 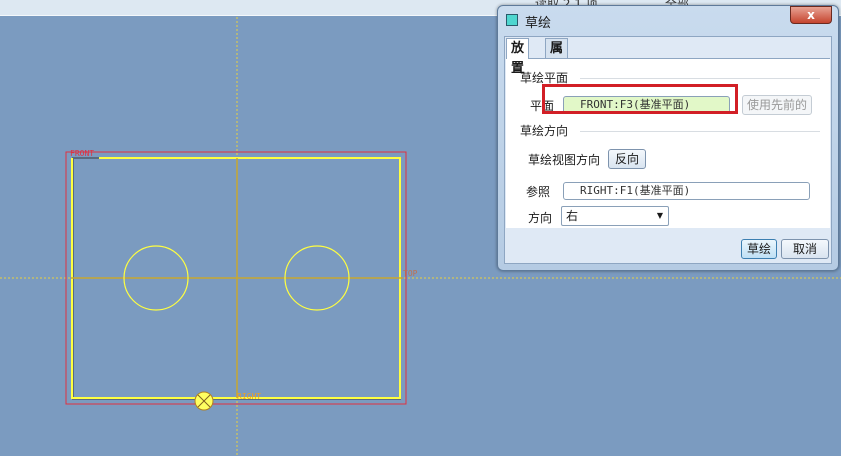 What do you see at coordinates (640, 99) in the screenshot?
I see `highlight-annotation-box` at bounding box center [640, 99].